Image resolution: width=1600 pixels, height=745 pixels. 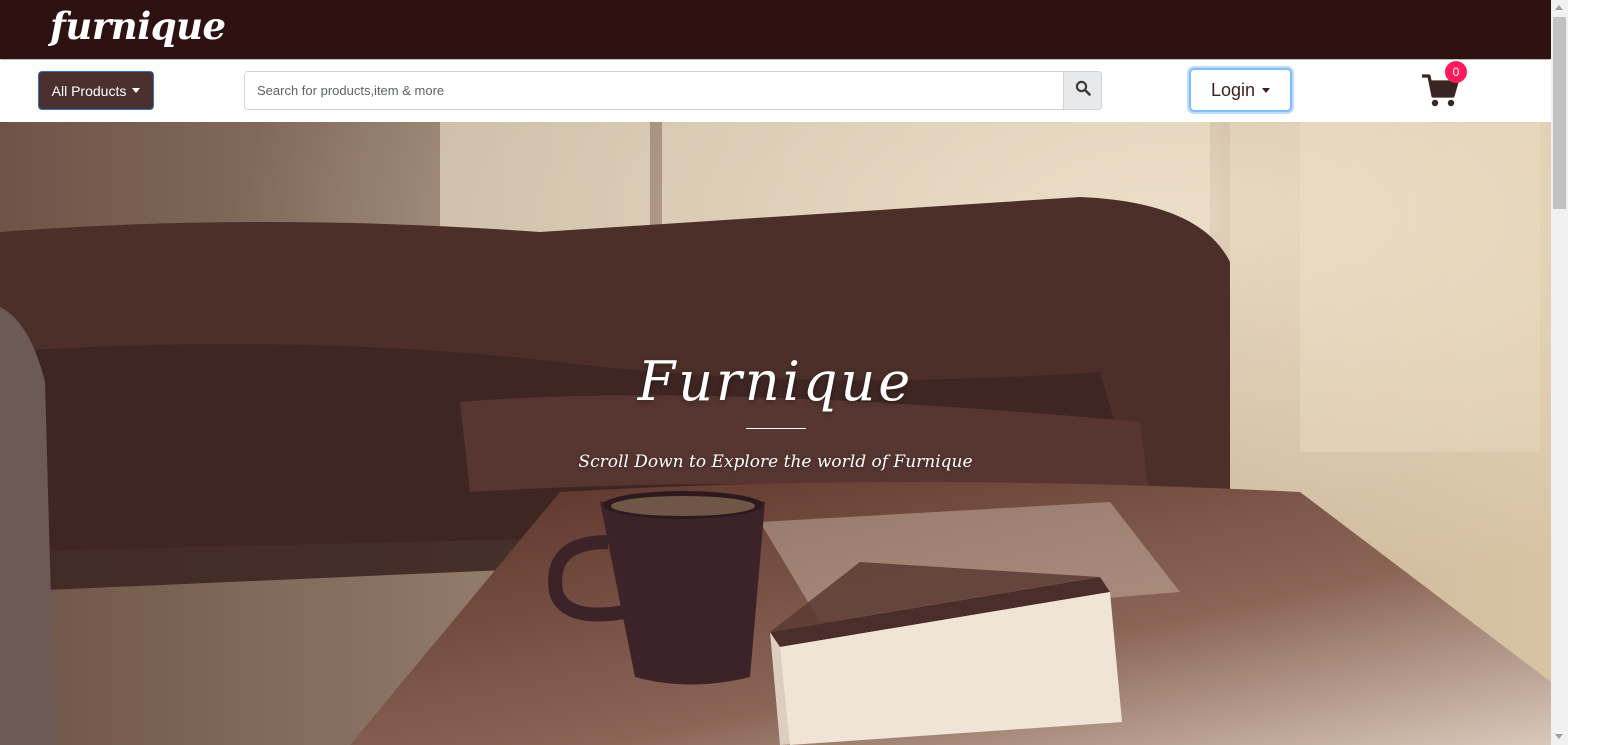 What do you see at coordinates (1456, 72) in the screenshot?
I see `cart-count-badge: 0` at bounding box center [1456, 72].